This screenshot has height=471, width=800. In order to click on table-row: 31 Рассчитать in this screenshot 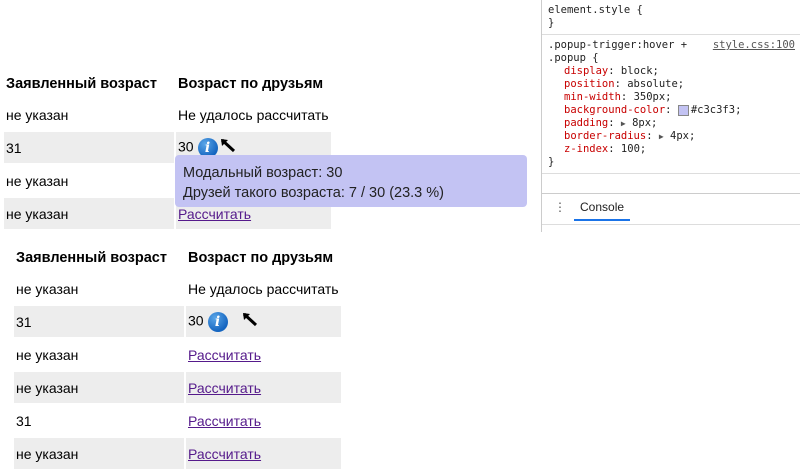, I will do `click(177, 420)`.